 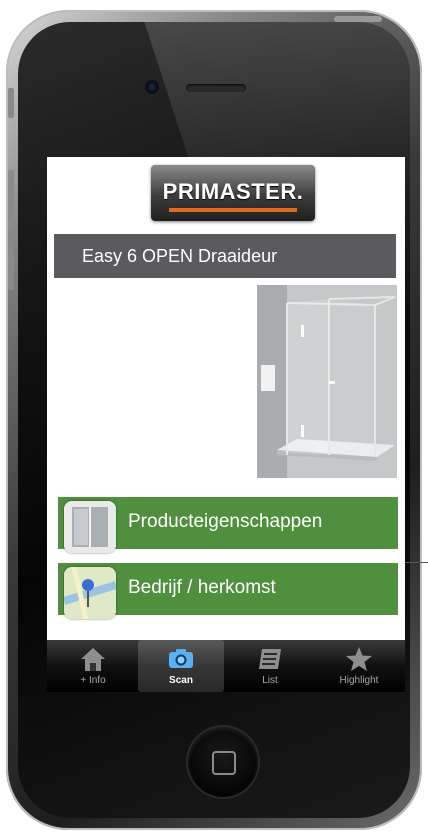 I want to click on shower-enclosure-photo, so click(x=327, y=381).